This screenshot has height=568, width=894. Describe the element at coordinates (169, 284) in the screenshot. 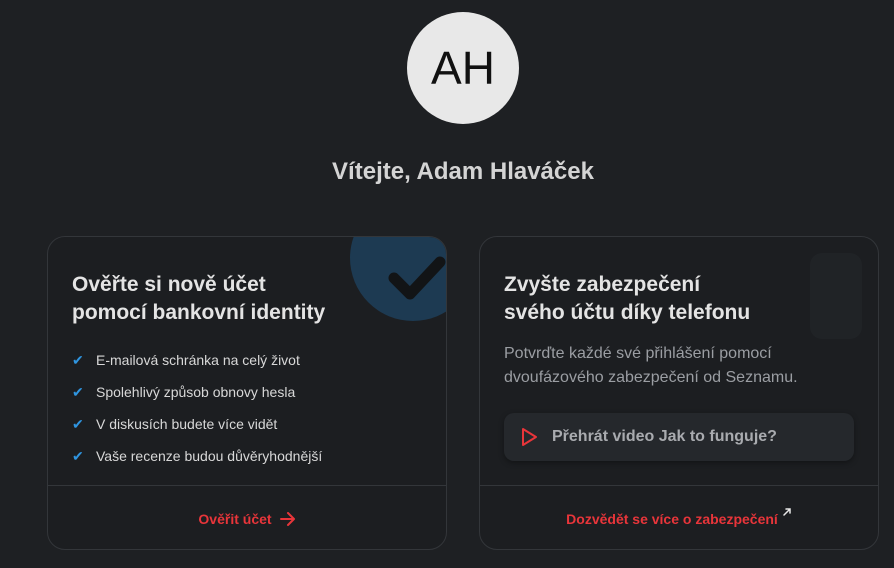

I see `bank-card-title-line1: Ověřte si nově účet` at that location.